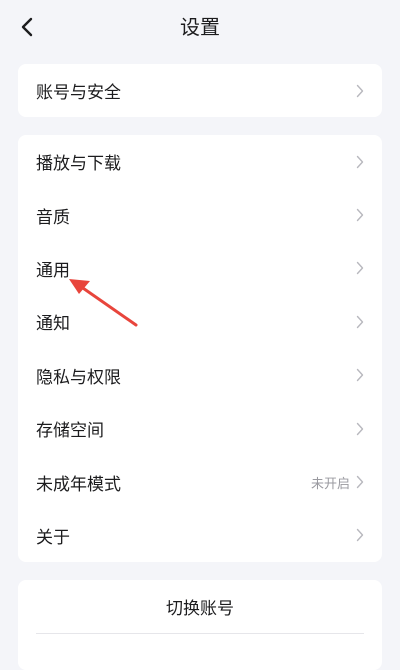  What do you see at coordinates (200, 268) in the screenshot?
I see `settings-item-general: 通用` at bounding box center [200, 268].